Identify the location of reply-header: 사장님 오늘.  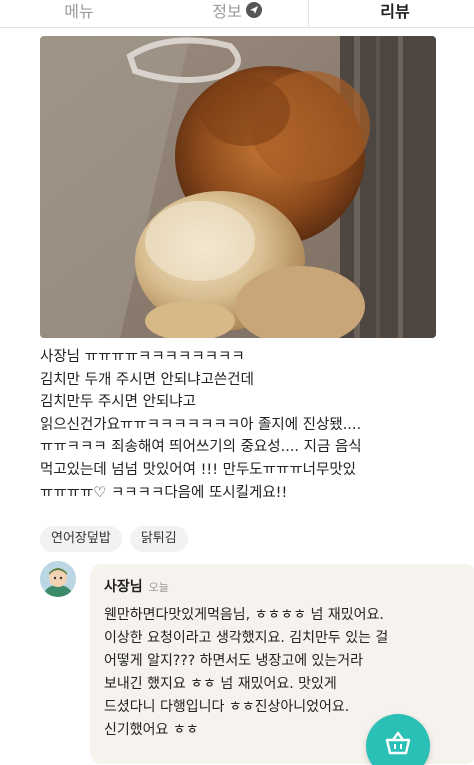
(283, 586).